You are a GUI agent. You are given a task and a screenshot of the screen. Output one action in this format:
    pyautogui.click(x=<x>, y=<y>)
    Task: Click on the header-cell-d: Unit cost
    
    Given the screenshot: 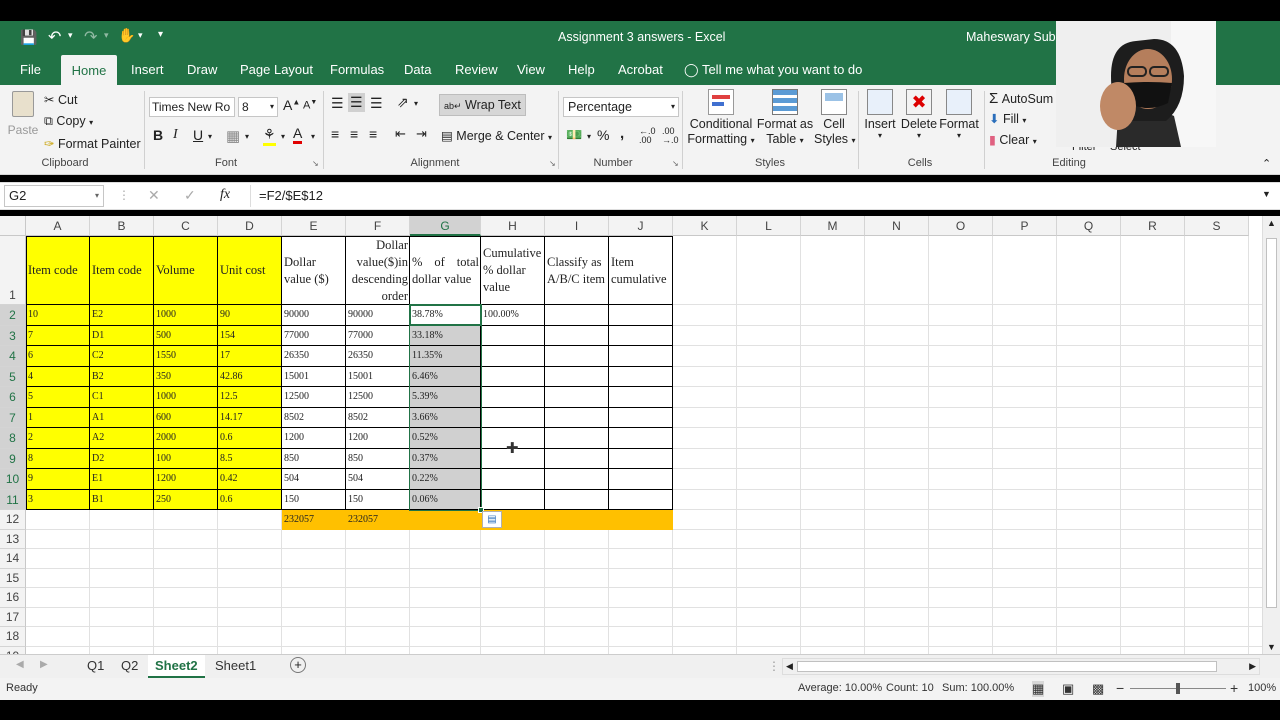 What is the action you would take?
    pyautogui.click(x=250, y=270)
    